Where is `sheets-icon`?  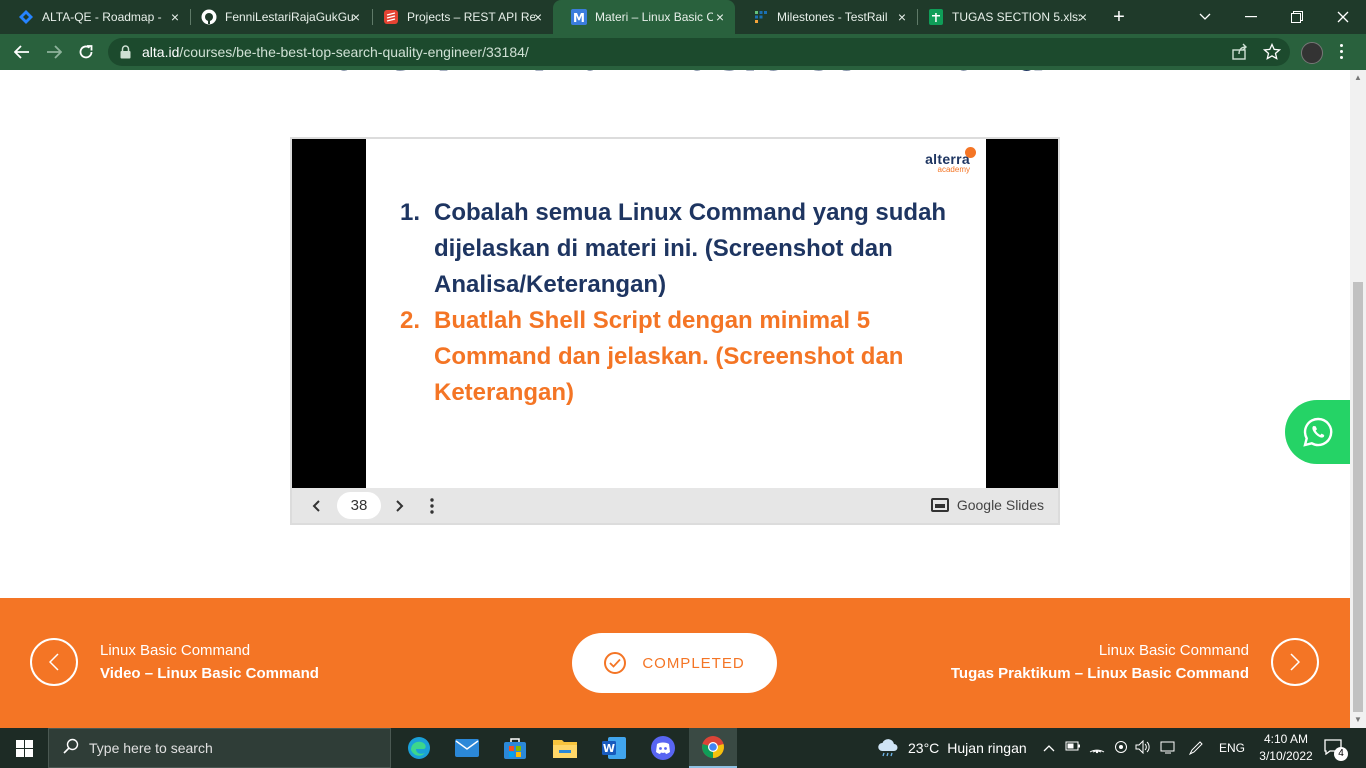 sheets-icon is located at coordinates (936, 17).